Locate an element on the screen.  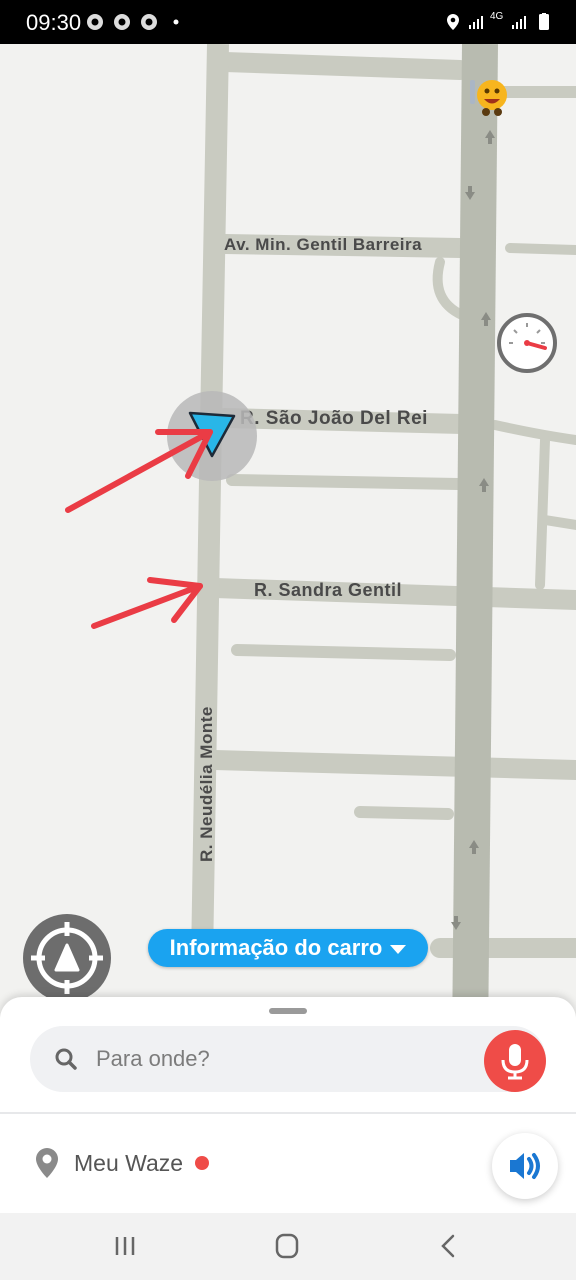
status-time: 09:30 is located at coordinates (54, 22).